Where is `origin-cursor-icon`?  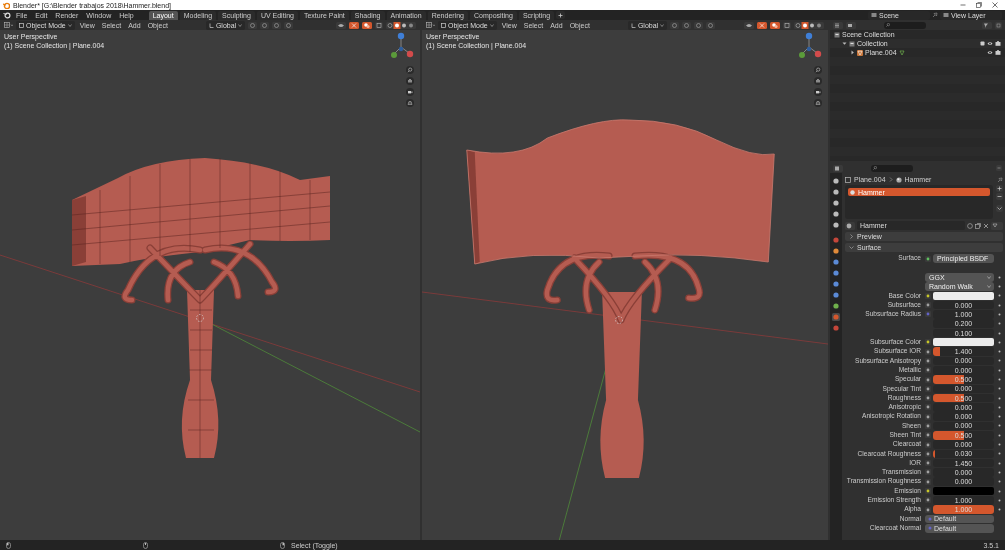
origin-cursor-icon is located at coordinates (619, 320).